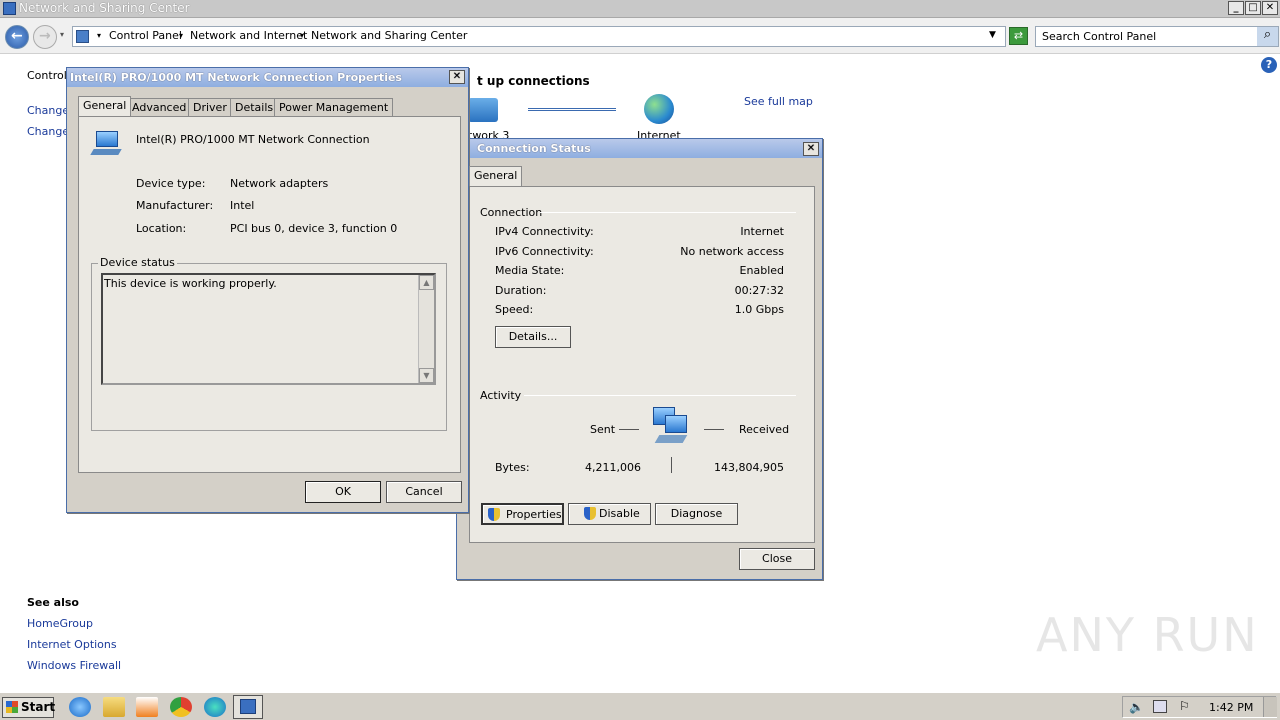 The height and width of the screenshot is (720, 1280). What do you see at coordinates (1253, 8) in the screenshot?
I see `maximize-button: □` at bounding box center [1253, 8].